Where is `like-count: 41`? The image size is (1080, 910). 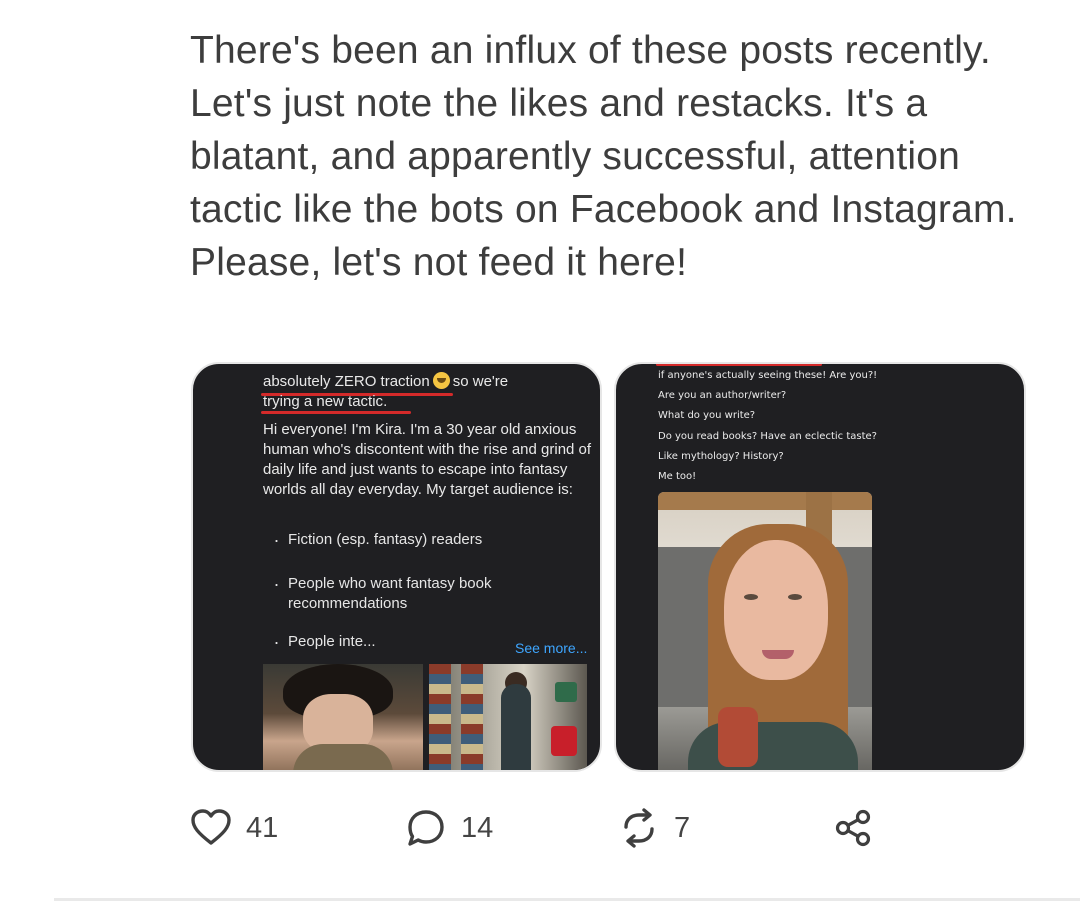 like-count: 41 is located at coordinates (262, 827).